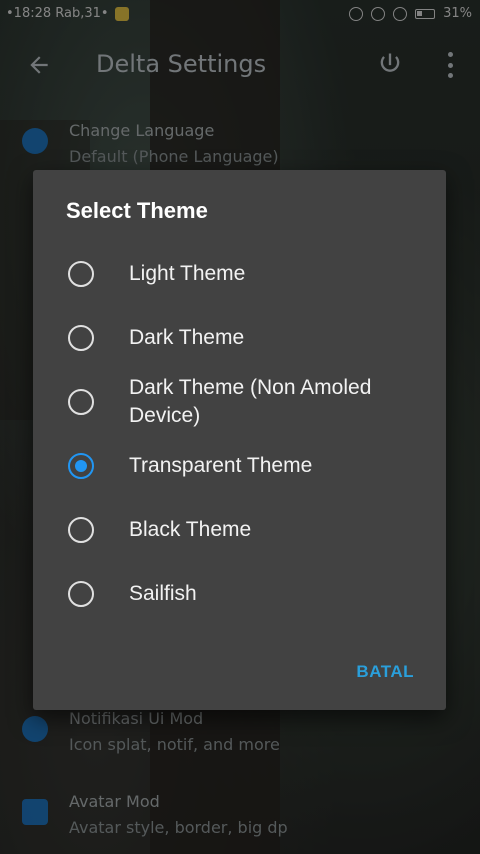  Describe the element at coordinates (163, 593) in the screenshot. I see `option-label: Sailfish` at that location.